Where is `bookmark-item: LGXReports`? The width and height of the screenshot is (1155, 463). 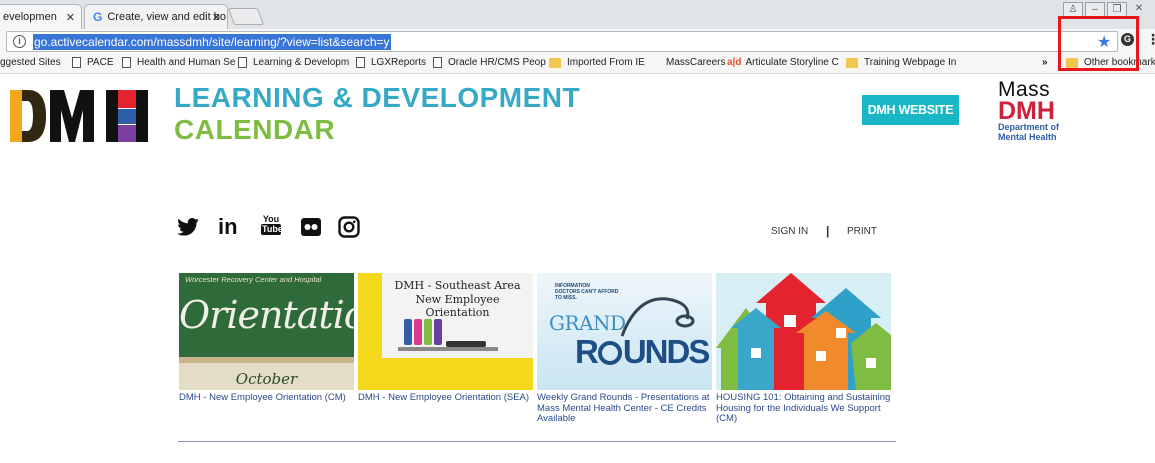
bookmark-item: LGXReports is located at coordinates (391, 62).